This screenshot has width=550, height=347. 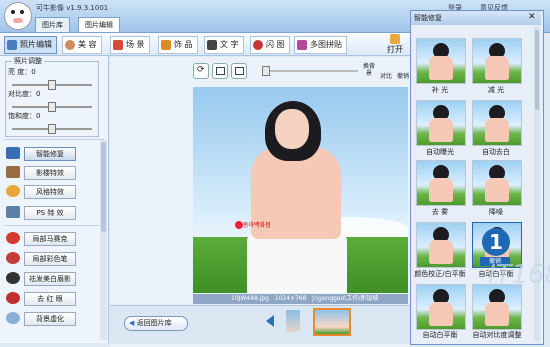 What do you see at coordinates (166, 45) in the screenshot?
I see `accessory-icon` at bounding box center [166, 45].